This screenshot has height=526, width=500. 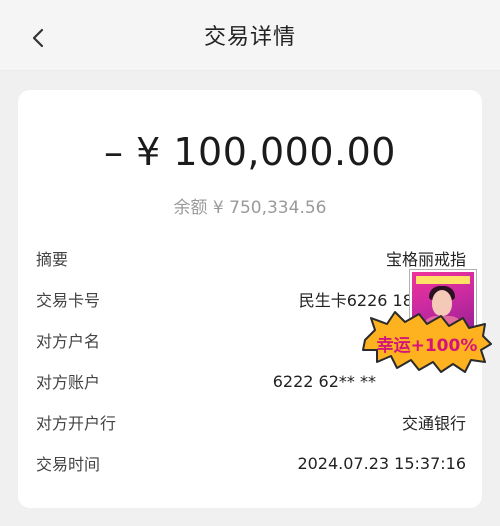 What do you see at coordinates (433, 423) in the screenshot?
I see `detail-value: 交通银行` at bounding box center [433, 423].